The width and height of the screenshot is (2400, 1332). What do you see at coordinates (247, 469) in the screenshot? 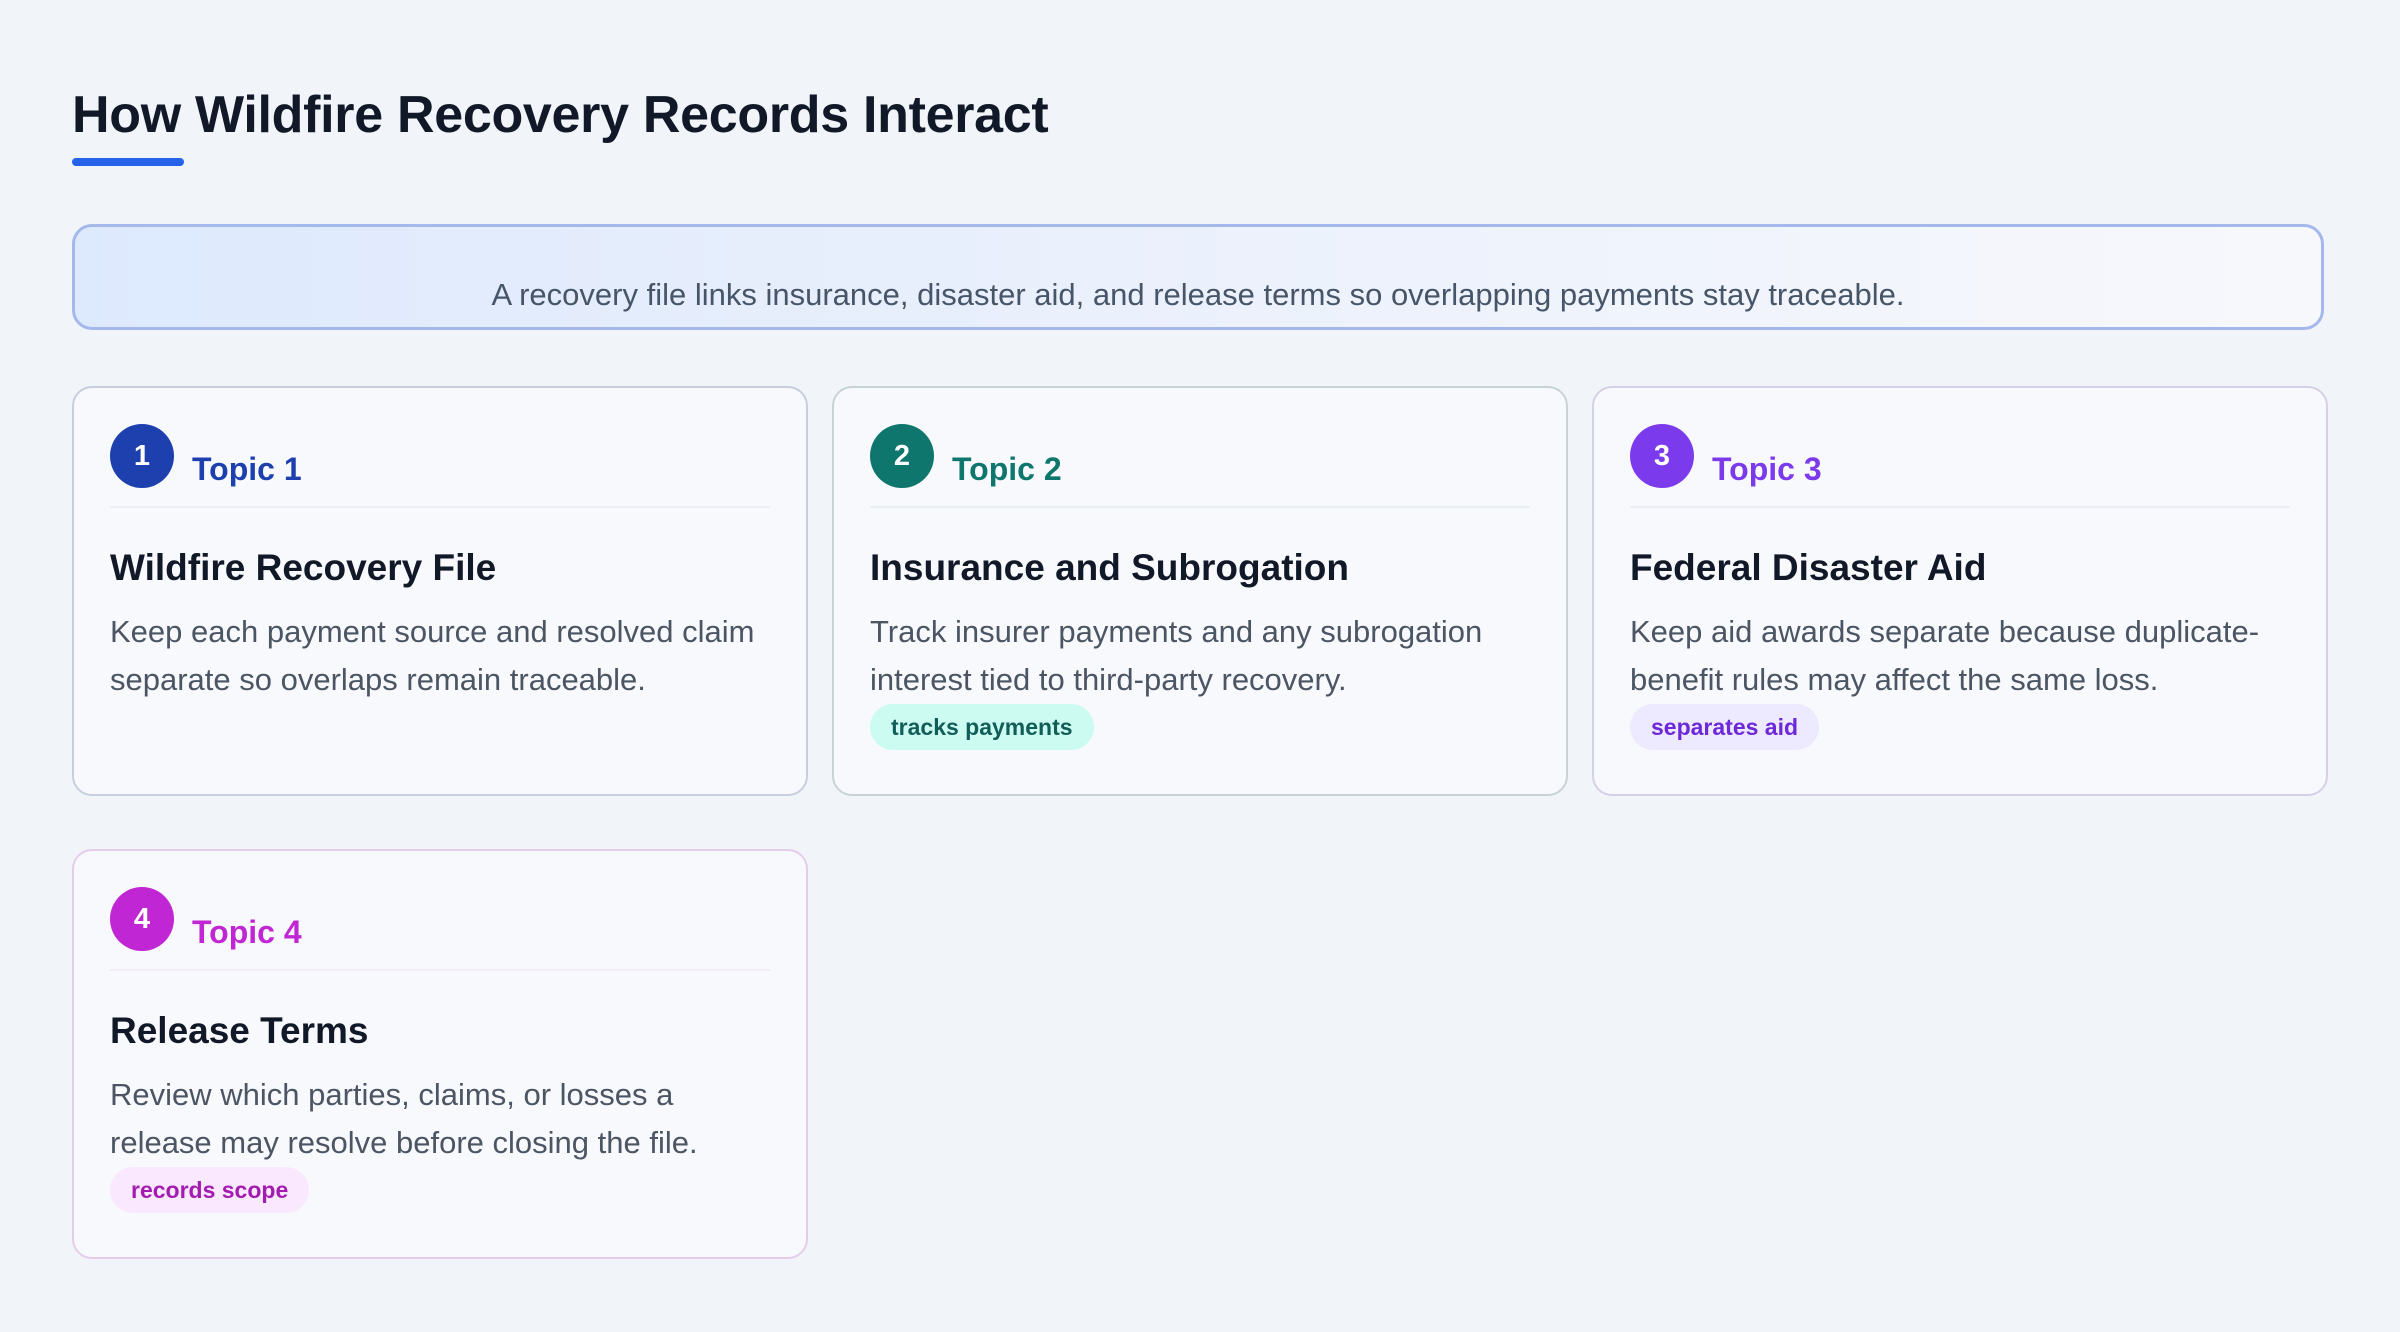
I see `topic-label: Topic 1` at bounding box center [247, 469].